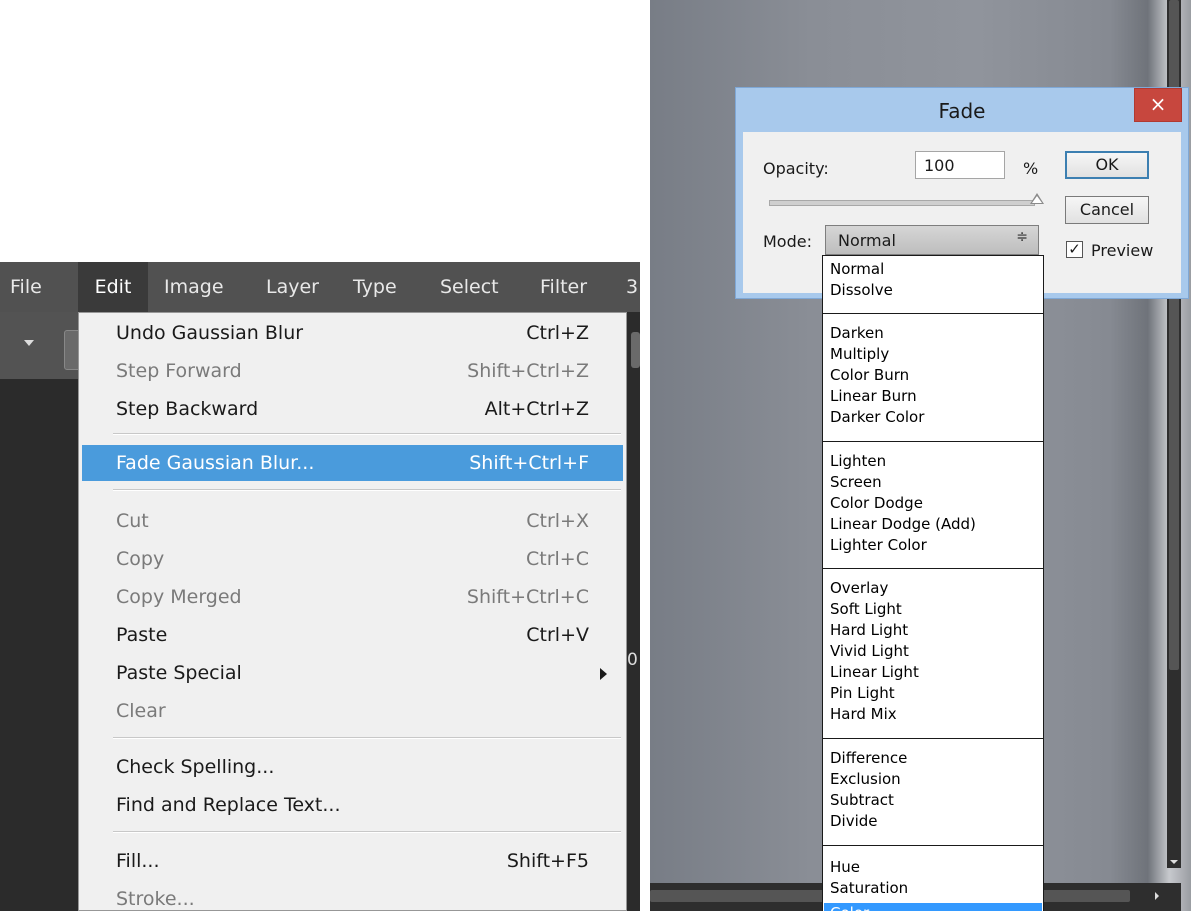  Describe the element at coordinates (932, 240) in the screenshot. I see `mode-select: Normal ≑` at that location.